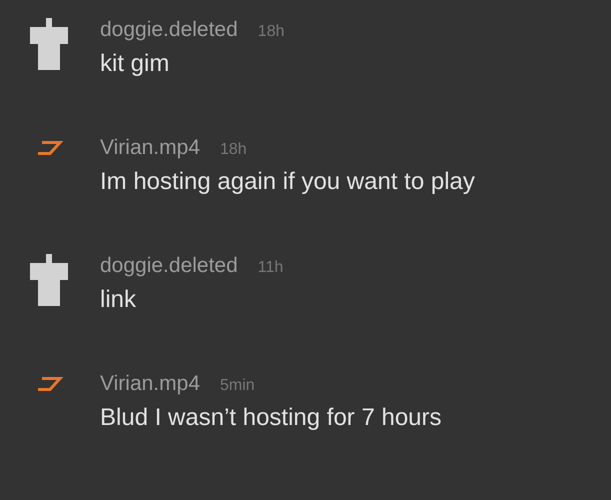 The height and width of the screenshot is (500, 611). Describe the element at coordinates (237, 386) in the screenshot. I see `timestamp: 5min` at that location.